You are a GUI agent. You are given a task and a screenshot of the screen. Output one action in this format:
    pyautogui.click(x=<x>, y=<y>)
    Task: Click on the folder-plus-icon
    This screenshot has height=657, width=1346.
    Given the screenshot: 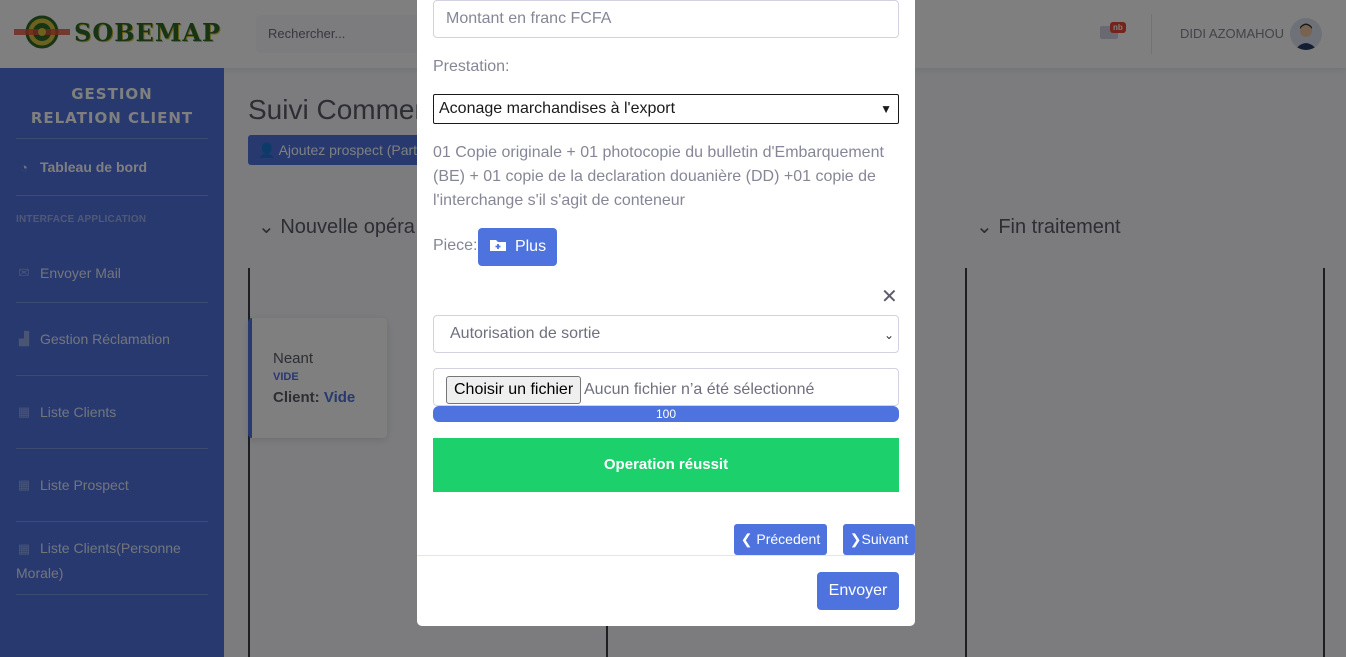 What is the action you would take?
    pyautogui.click(x=498, y=247)
    